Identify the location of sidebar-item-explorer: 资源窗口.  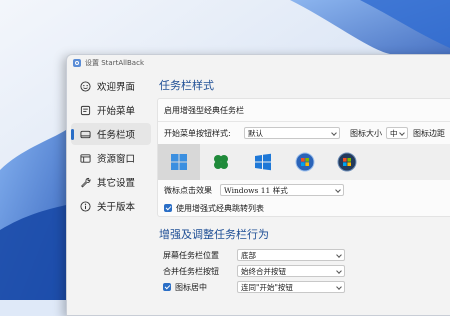
(111, 158).